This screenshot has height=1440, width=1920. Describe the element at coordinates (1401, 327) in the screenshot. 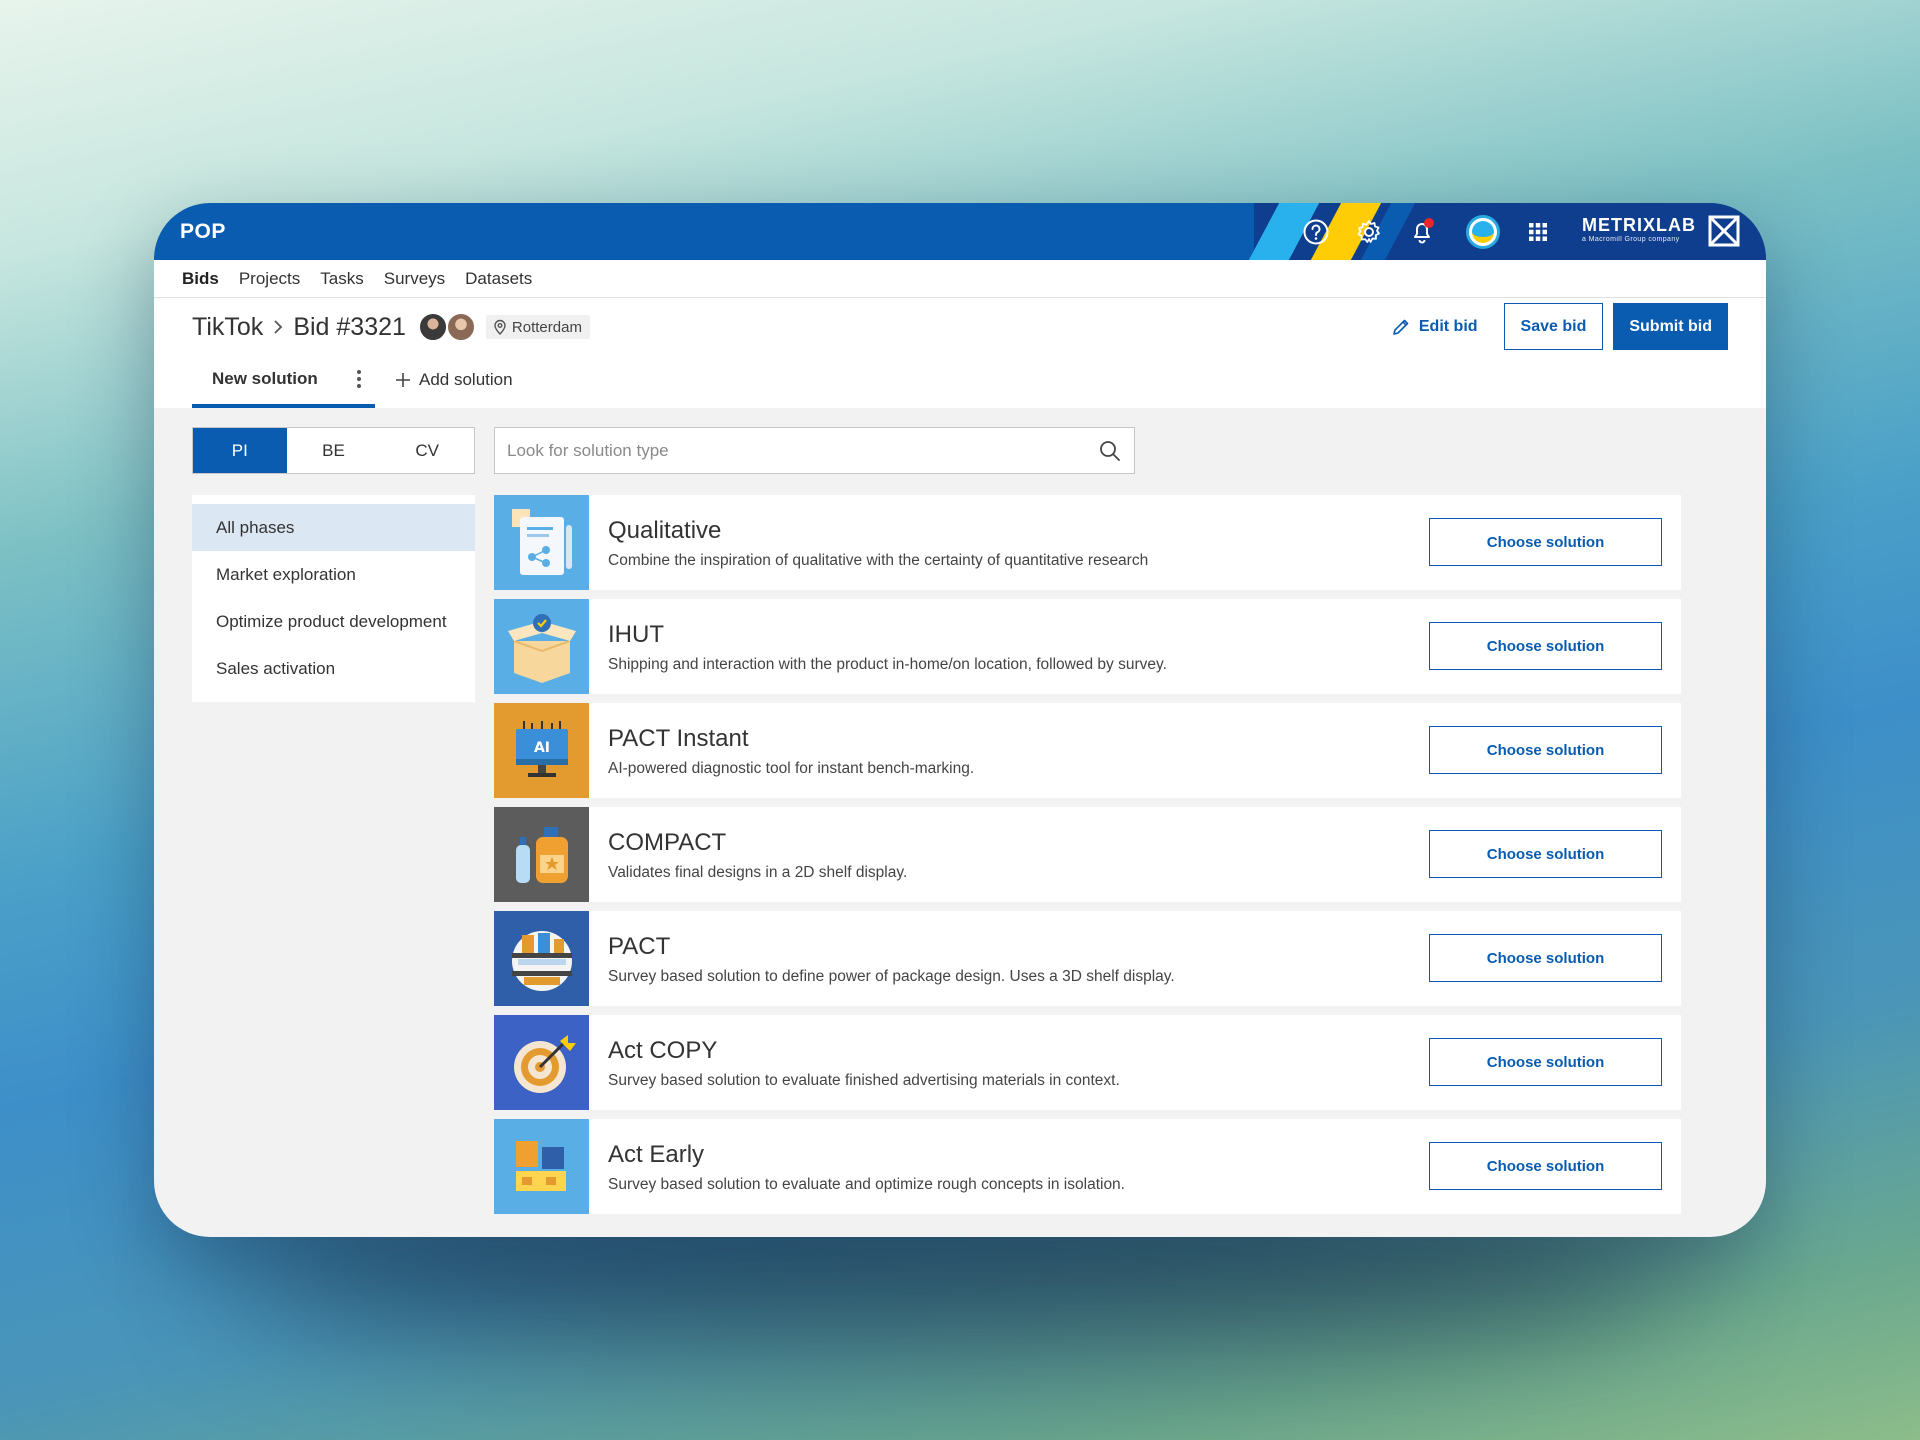

I see `pencil-icon` at that location.